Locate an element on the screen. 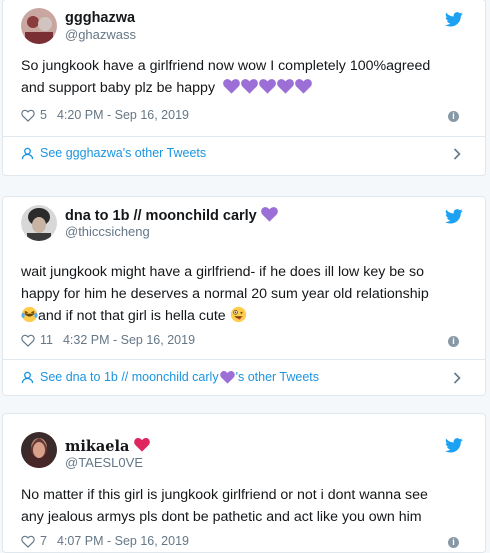  tweet-text-line: and if not that girl is hella cute is located at coordinates (246, 316).